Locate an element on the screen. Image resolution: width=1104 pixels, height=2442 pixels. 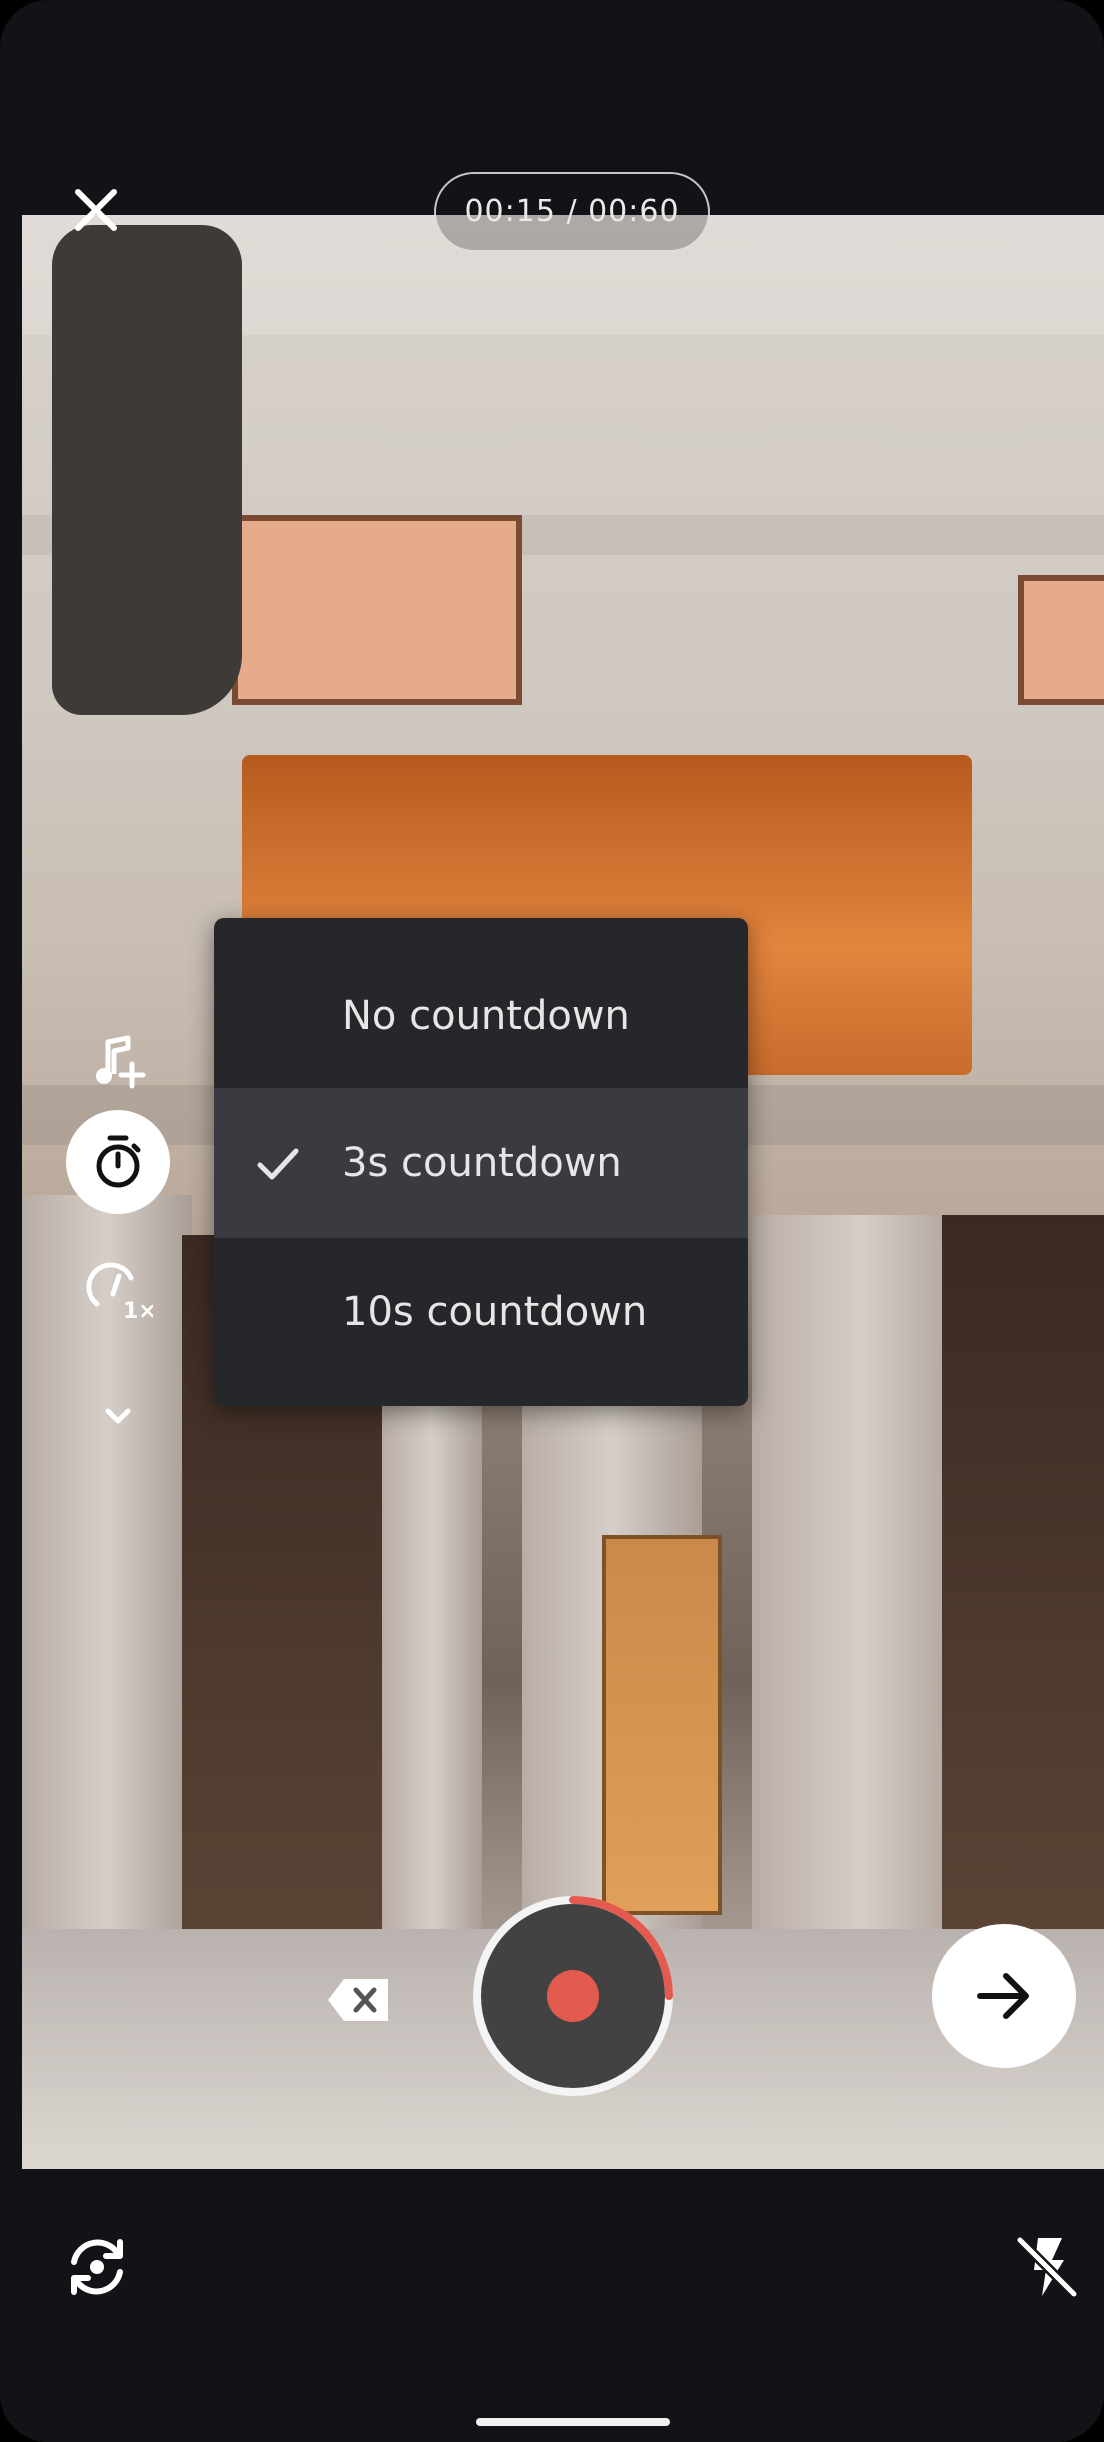
close-icon is located at coordinates (96, 210).